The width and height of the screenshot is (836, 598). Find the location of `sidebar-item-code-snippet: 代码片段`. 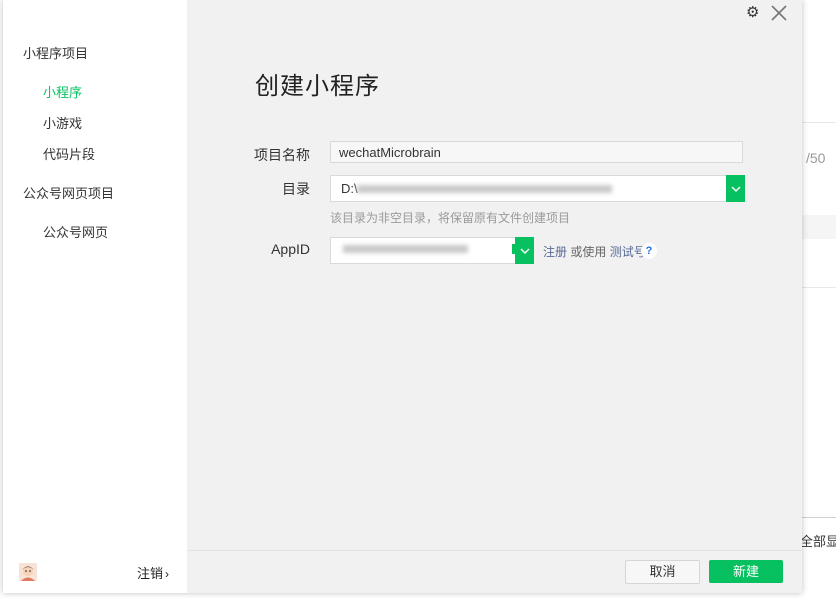

sidebar-item-code-snippet: 代码片段 is located at coordinates (69, 153).